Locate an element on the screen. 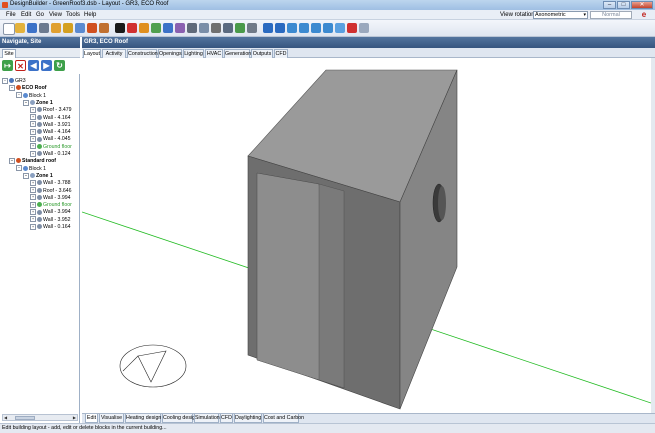  tab-site: Site is located at coordinates (9, 53).